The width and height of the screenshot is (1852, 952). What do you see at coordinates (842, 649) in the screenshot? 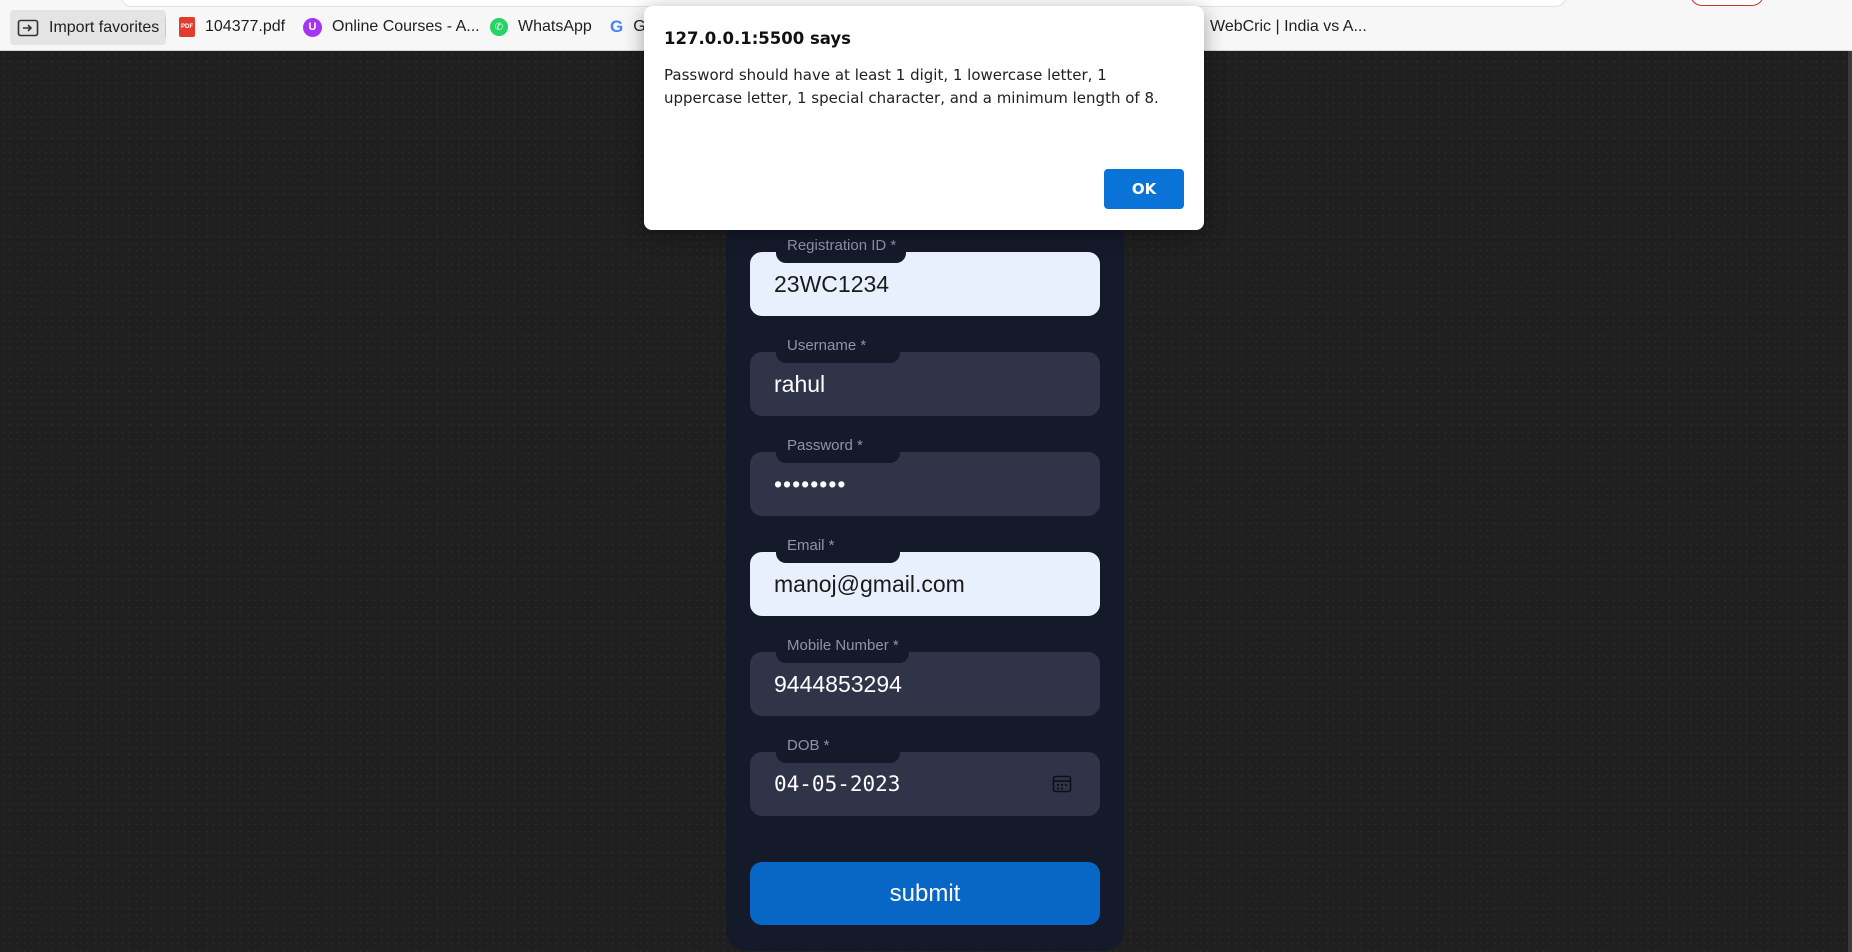
I see `mobile-number-label: Mobile Number *` at bounding box center [842, 649].